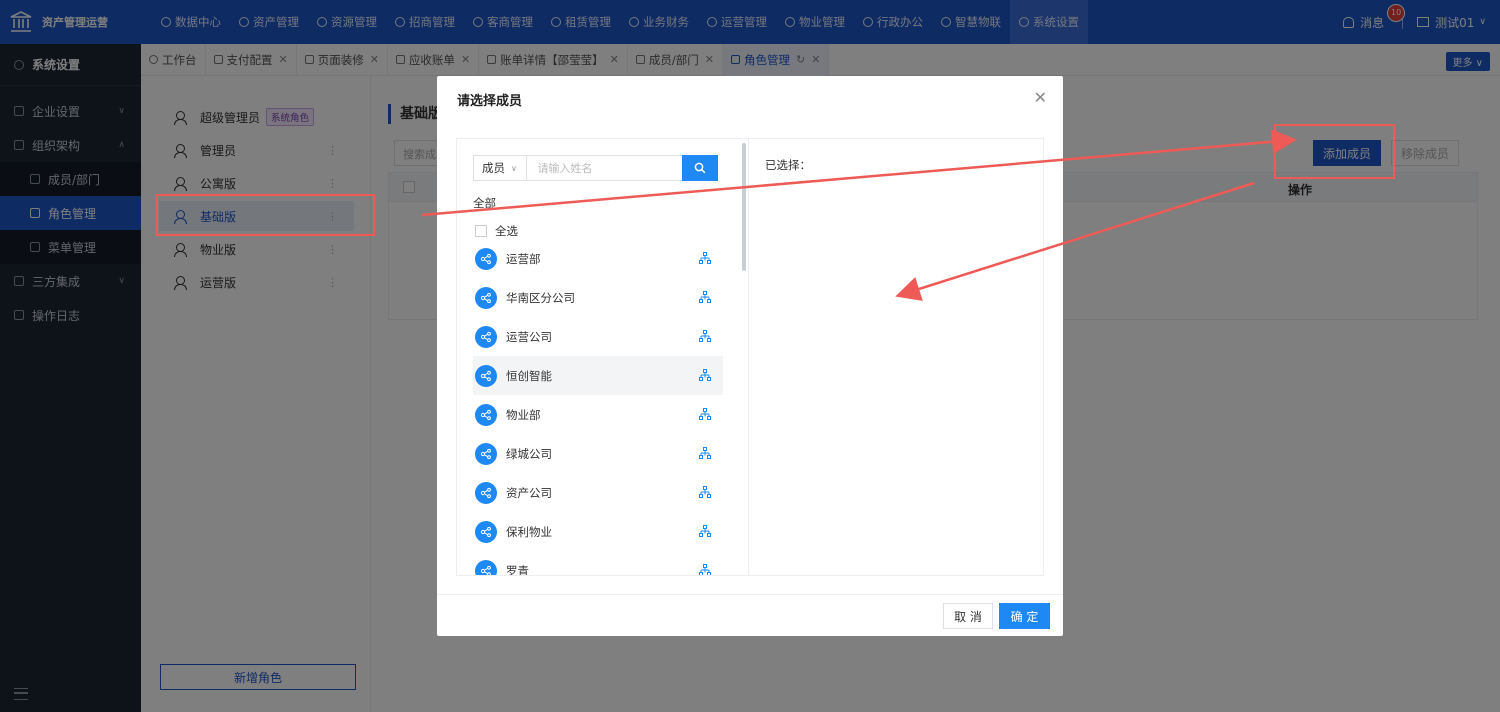 This screenshot has width=1500, height=712. Describe the element at coordinates (529, 492) in the screenshot. I see `department-label: 资产公司` at that location.